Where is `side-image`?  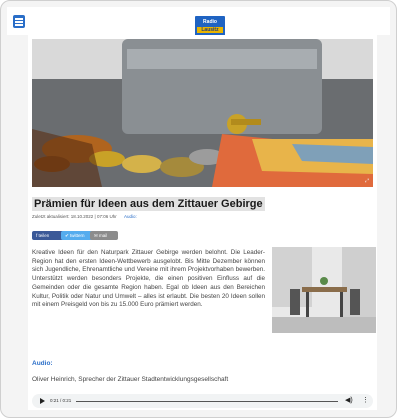
side-image is located at coordinates (324, 290).